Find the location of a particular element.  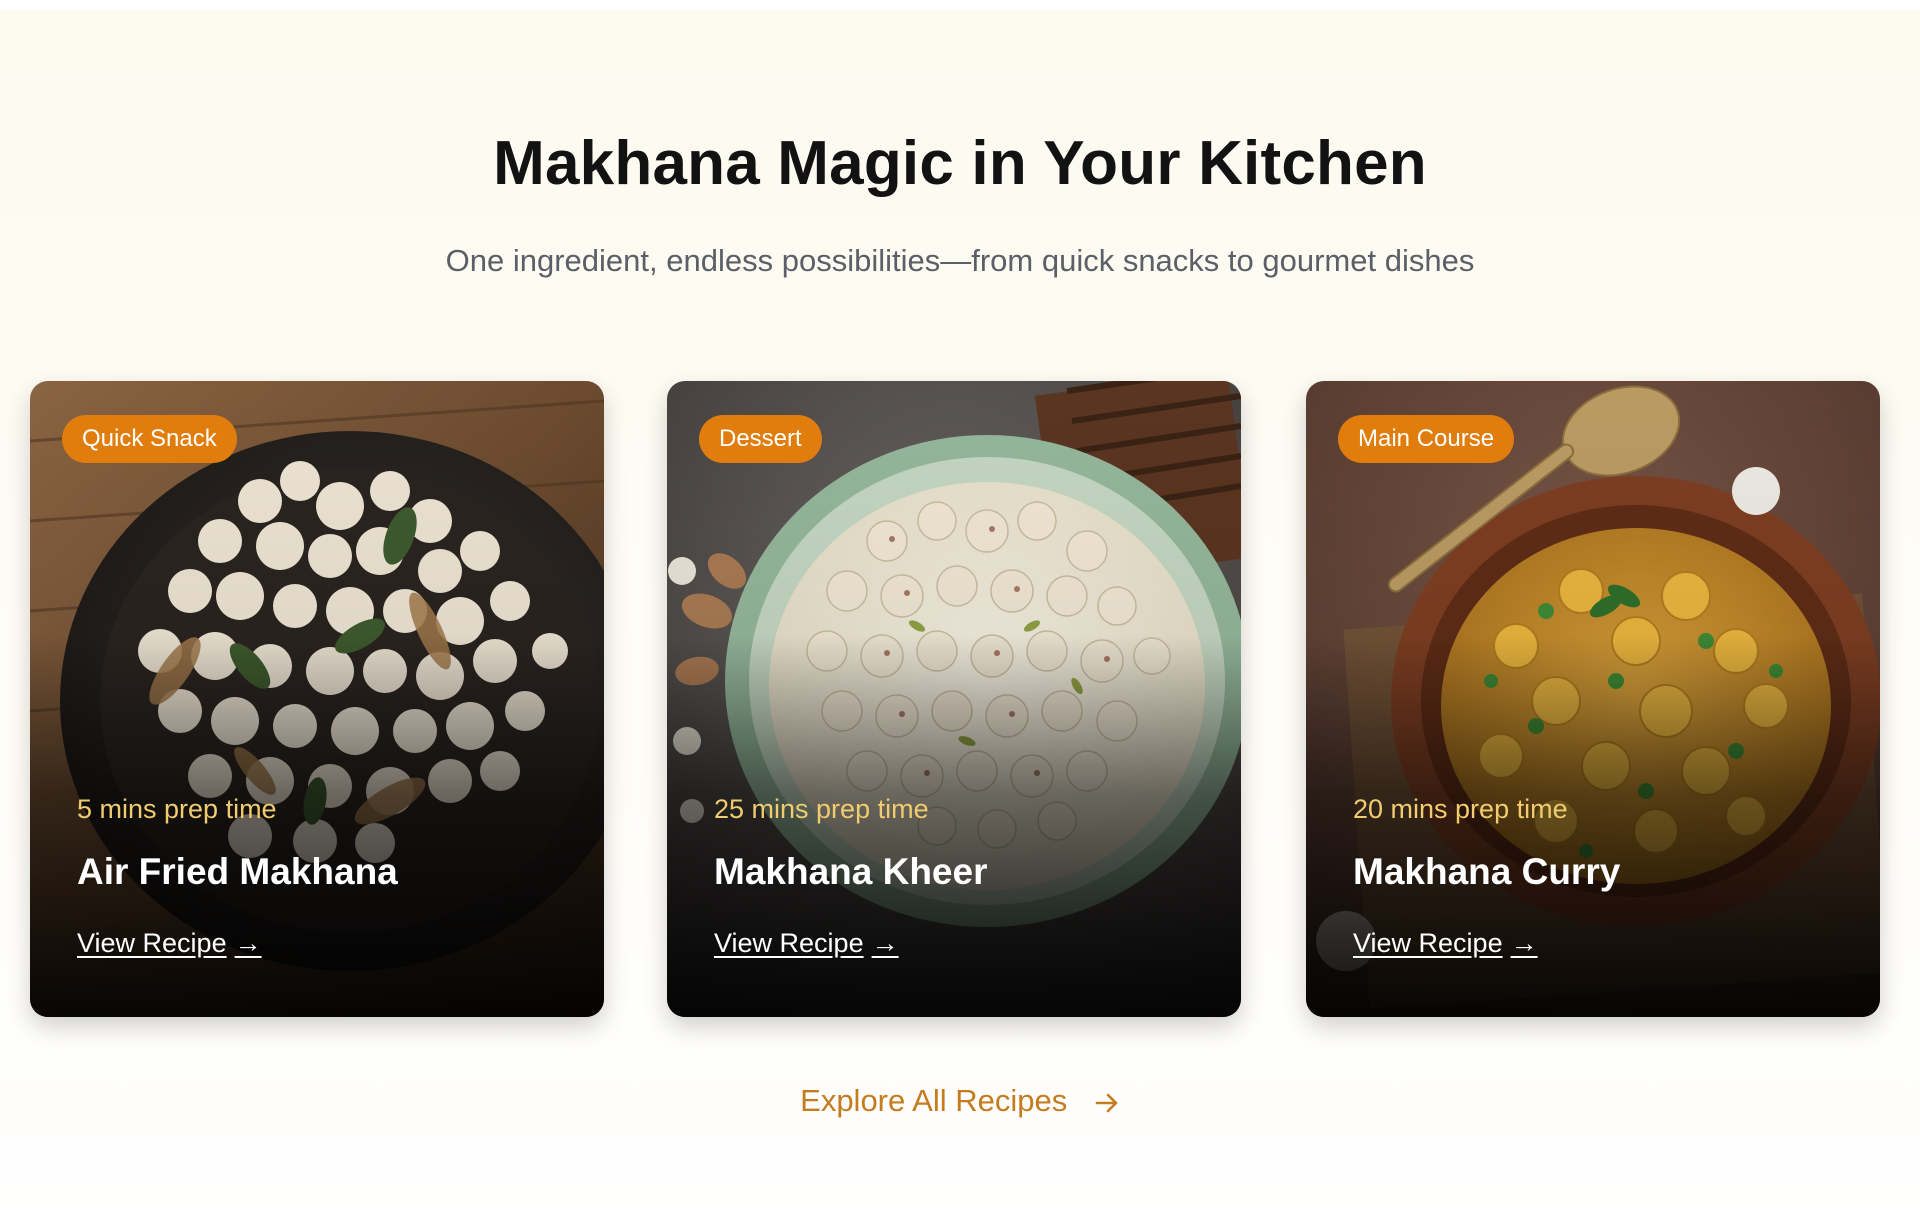

recipe-title: Makhana Kheer is located at coordinates (851, 871).